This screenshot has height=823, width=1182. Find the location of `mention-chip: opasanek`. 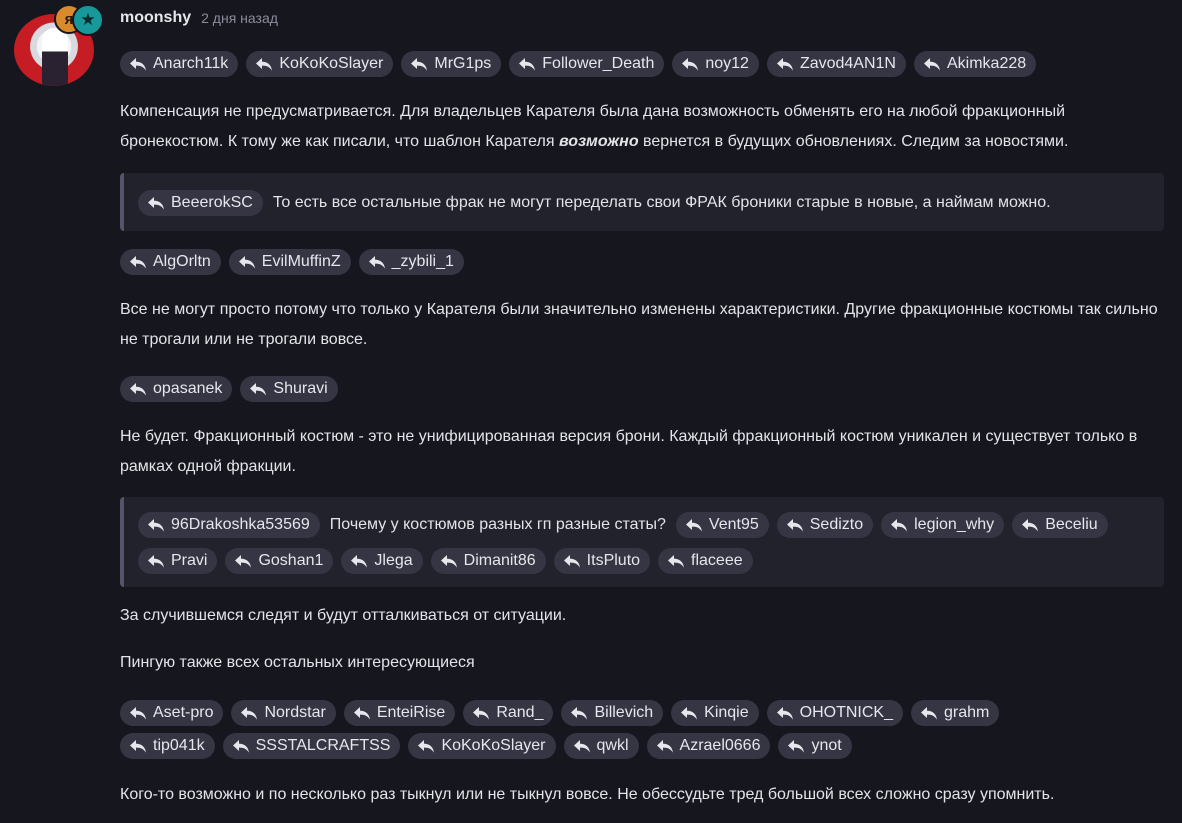

mention-chip: opasanek is located at coordinates (176, 389).